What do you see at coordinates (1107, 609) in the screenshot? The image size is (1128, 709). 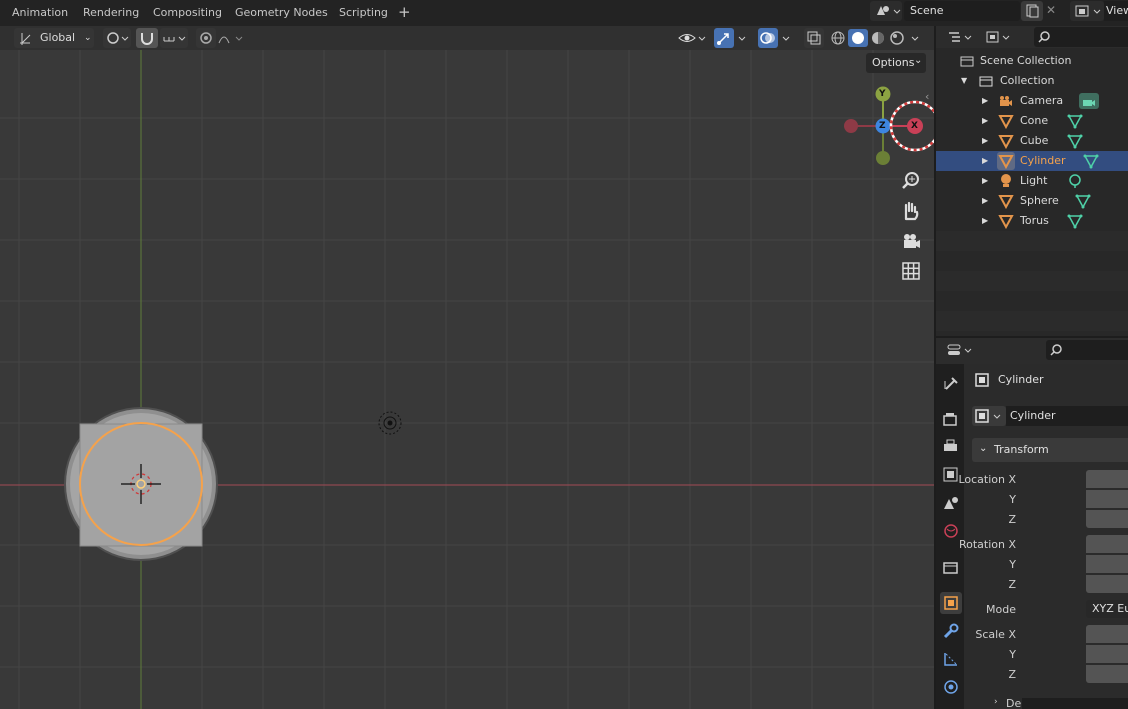 I see `rotation-mode-dropdown: XYZ Eu` at bounding box center [1107, 609].